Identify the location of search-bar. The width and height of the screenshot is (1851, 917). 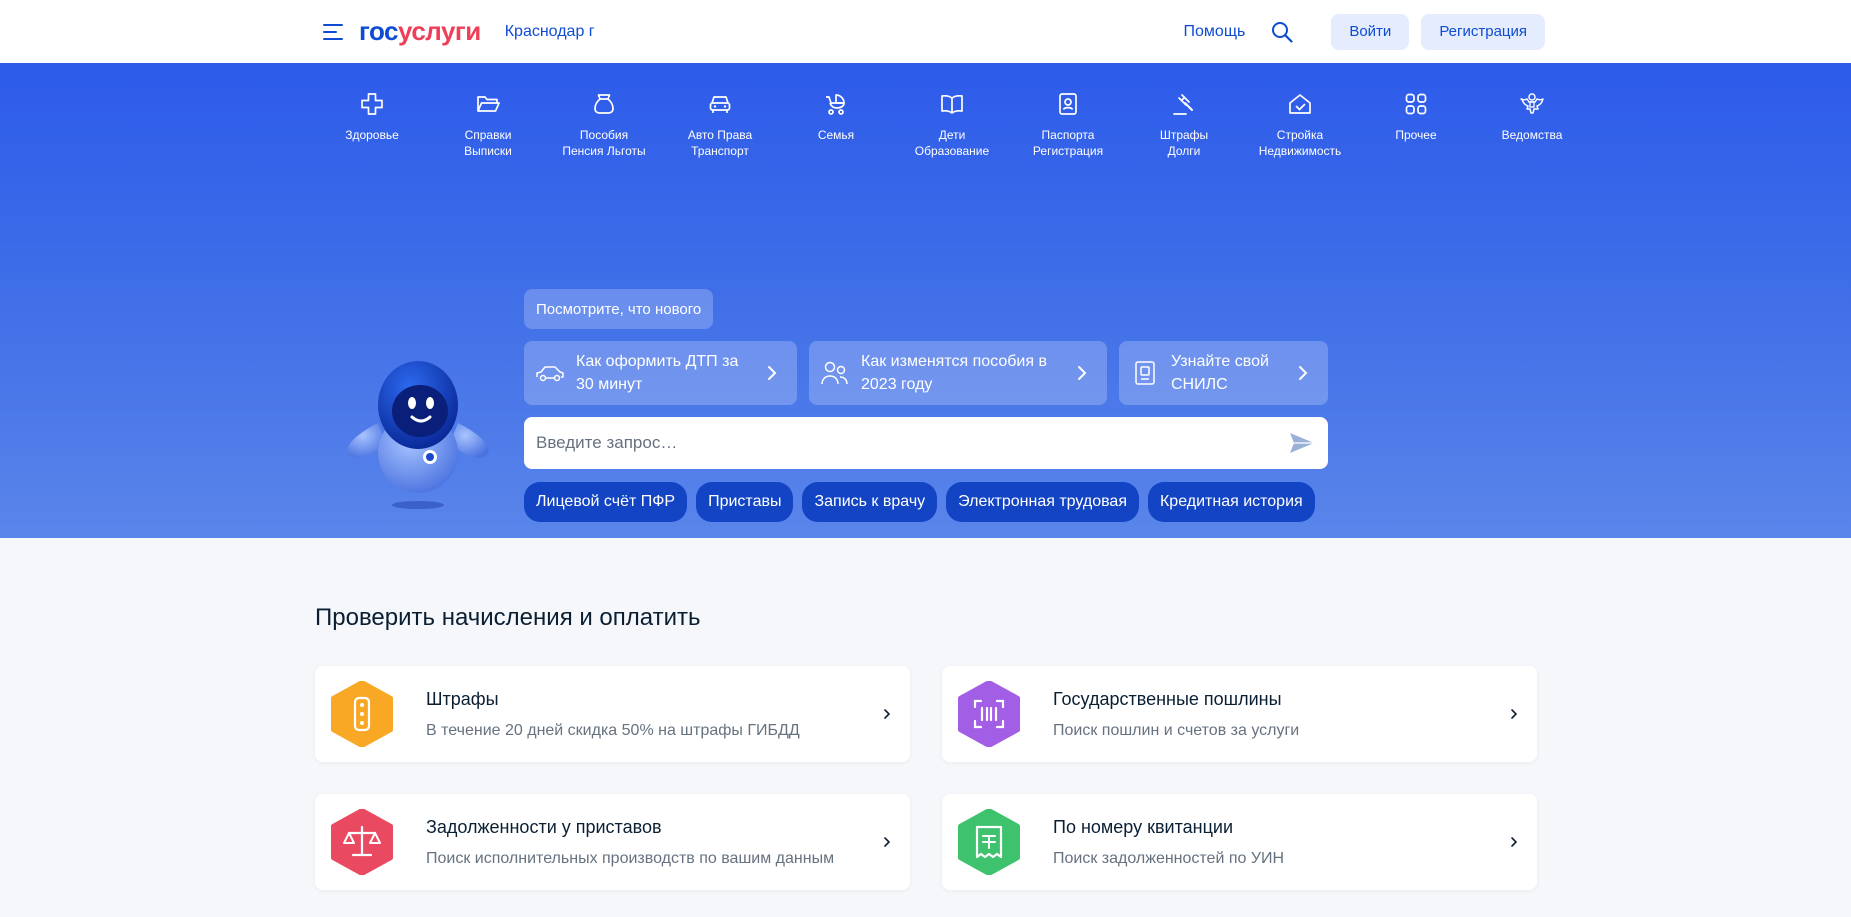
(926, 443).